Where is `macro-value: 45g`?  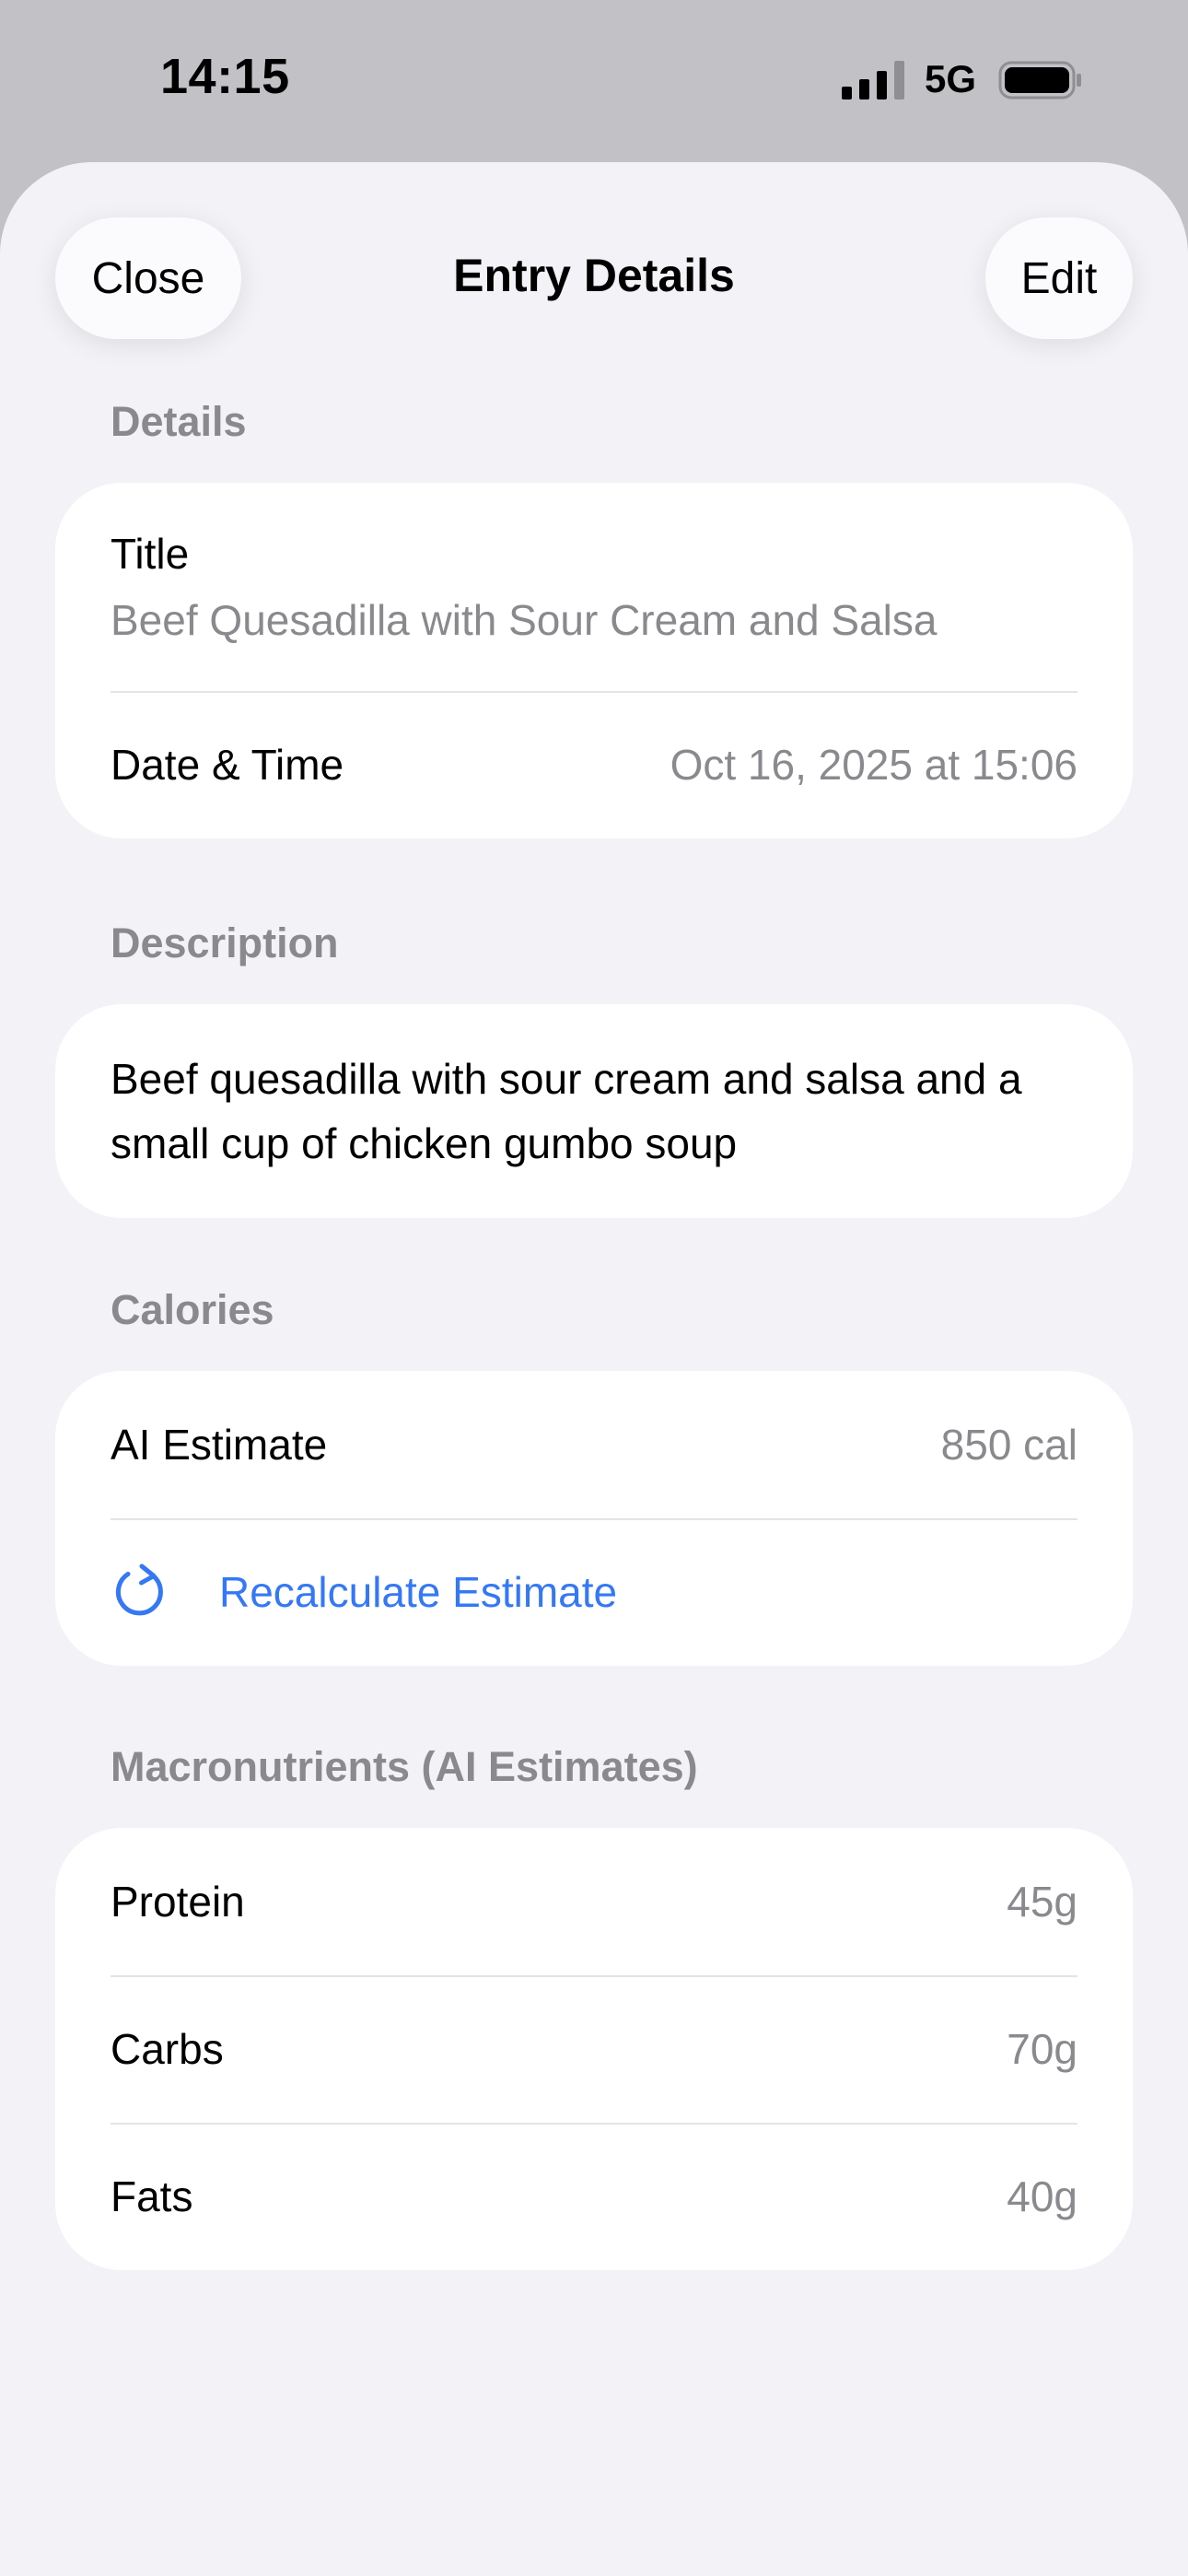
macro-value: 45g is located at coordinates (1042, 1902).